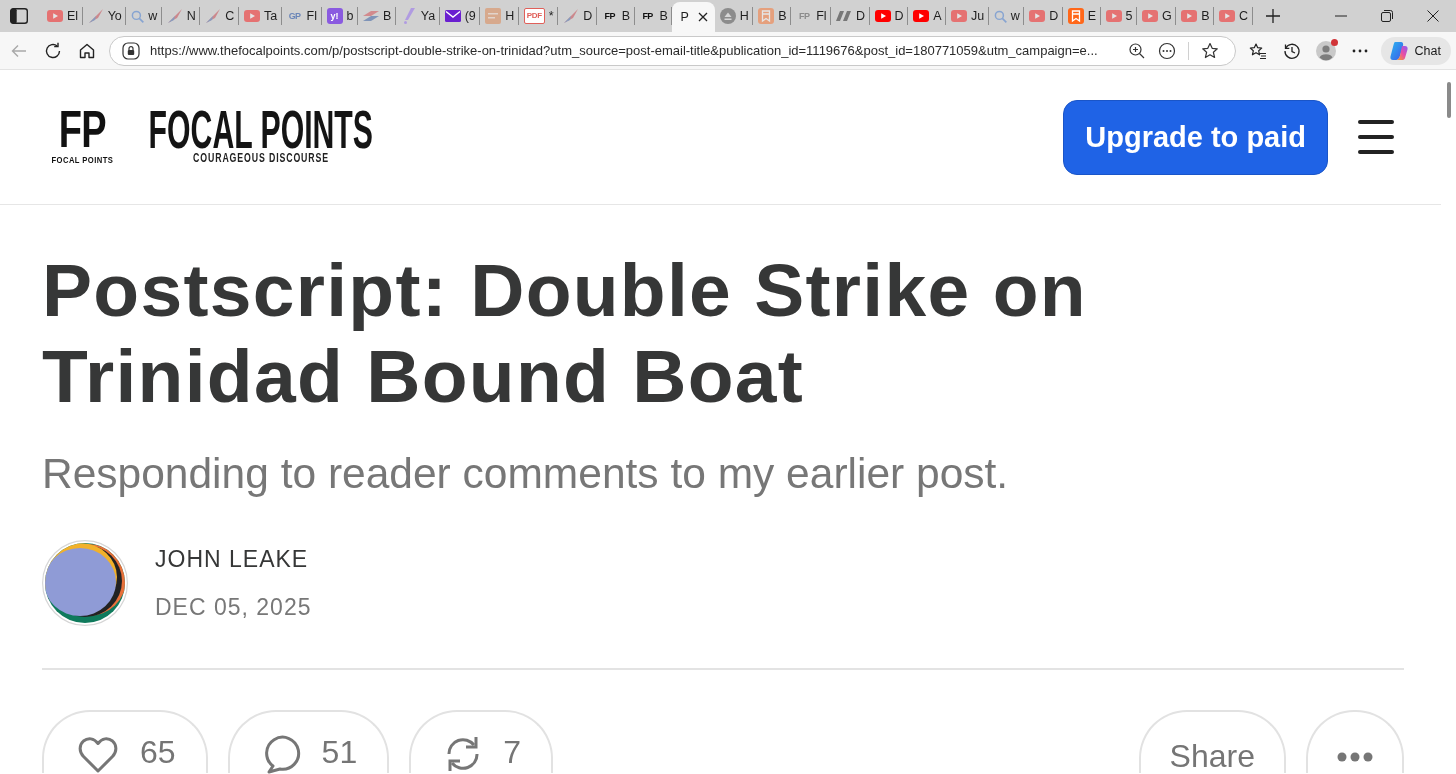 The image size is (1456, 774). I want to click on upgrade-button: Upgrade to paid, so click(1195, 137).